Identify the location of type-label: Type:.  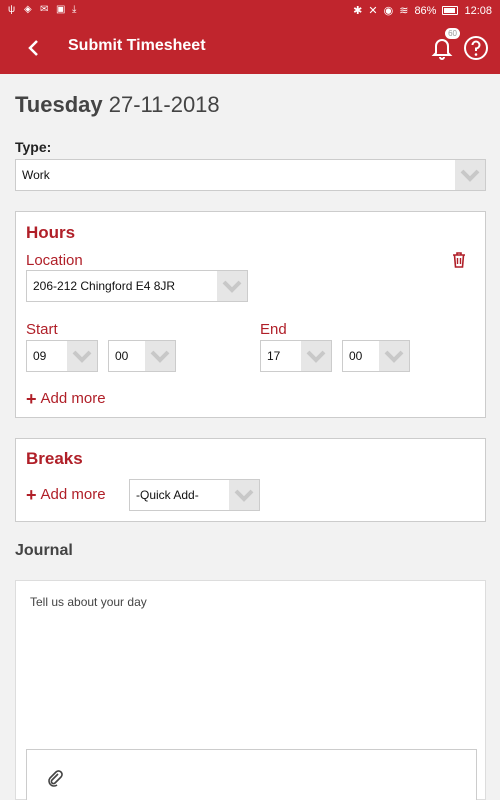
(33, 147).